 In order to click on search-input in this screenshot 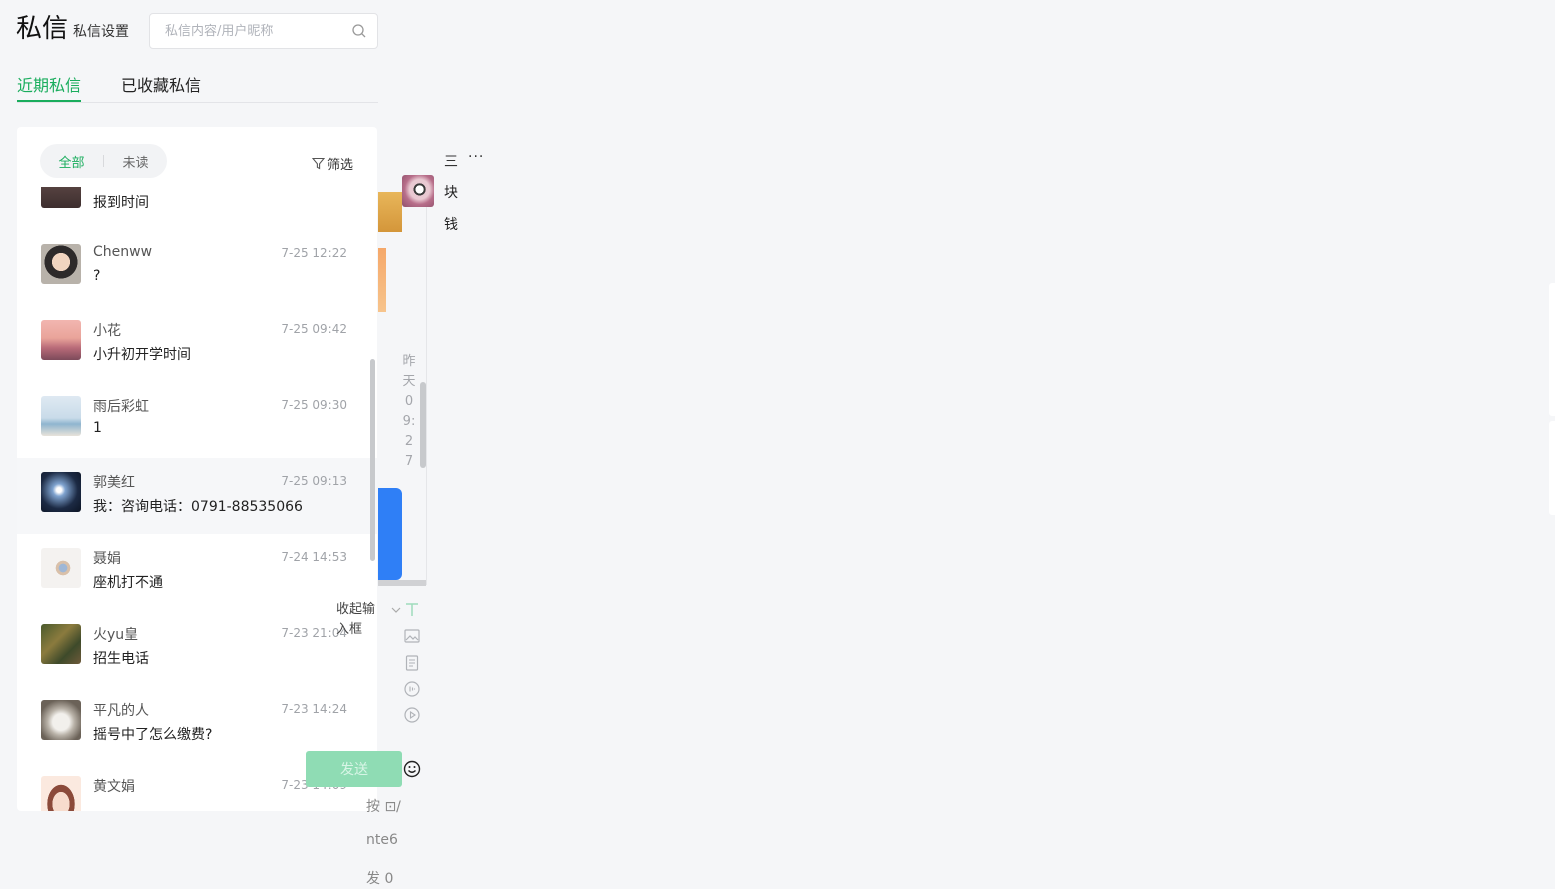, I will do `click(245, 31)`.